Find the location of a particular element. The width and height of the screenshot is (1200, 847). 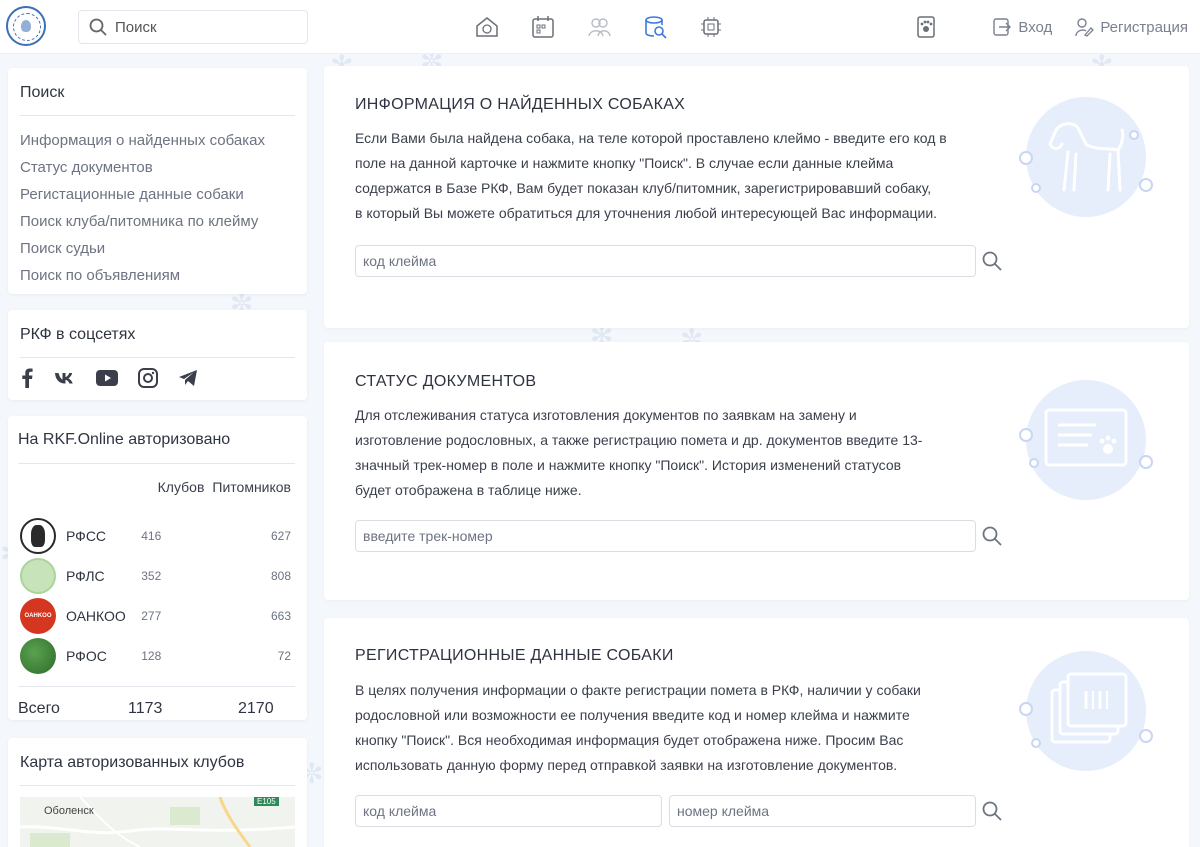

login-icon is located at coordinates (1002, 27).